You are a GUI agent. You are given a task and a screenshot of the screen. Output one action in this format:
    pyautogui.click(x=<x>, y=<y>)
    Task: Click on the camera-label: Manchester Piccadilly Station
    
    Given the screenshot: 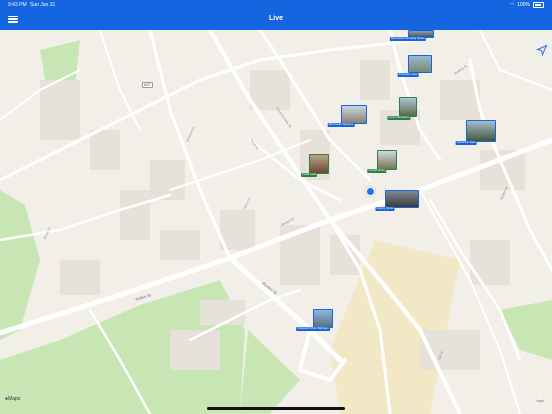 What is the action you would take?
    pyautogui.click(x=408, y=39)
    